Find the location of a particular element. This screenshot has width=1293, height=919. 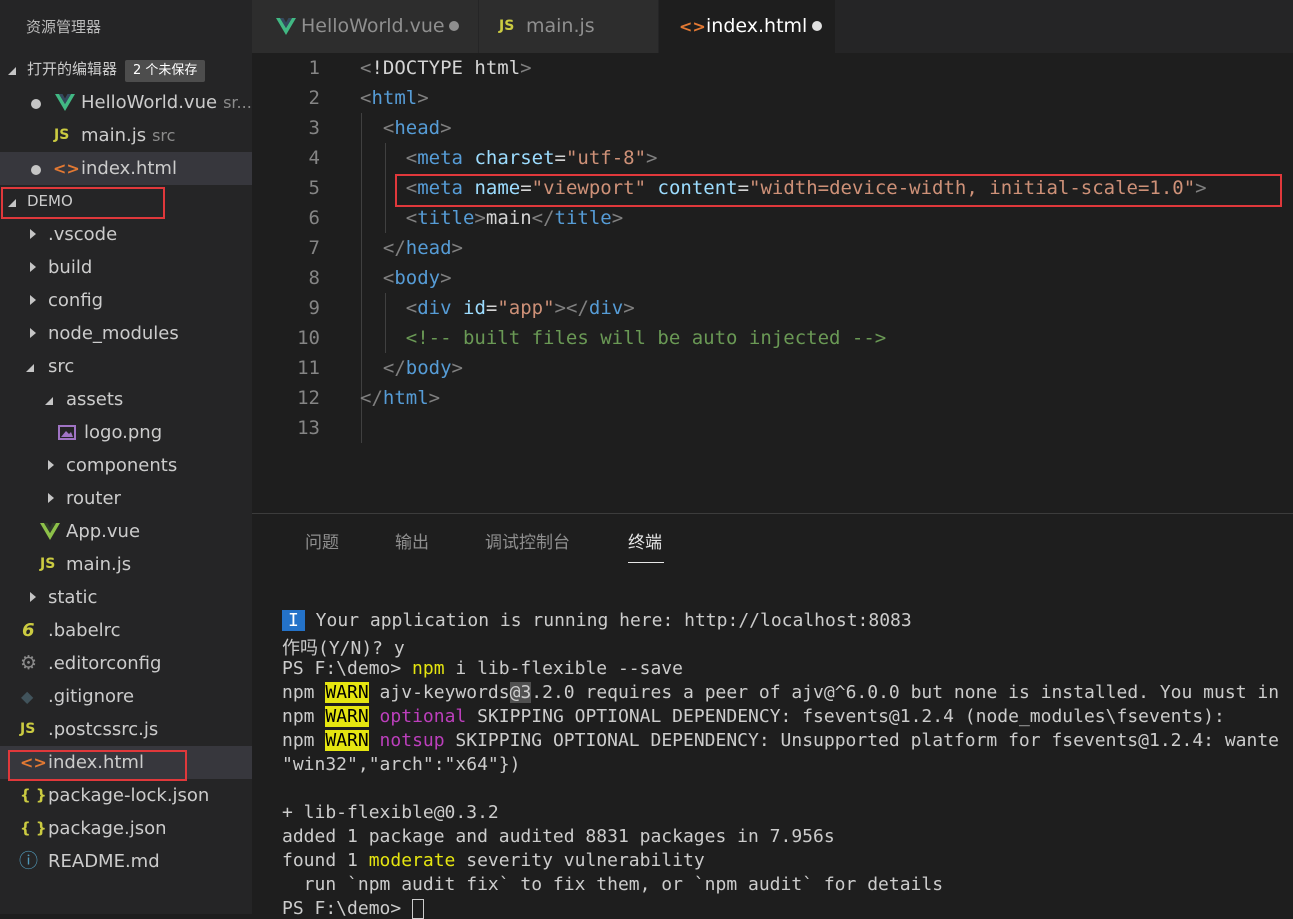

open-editors-label: 打开的编辑器 is located at coordinates (72, 69).